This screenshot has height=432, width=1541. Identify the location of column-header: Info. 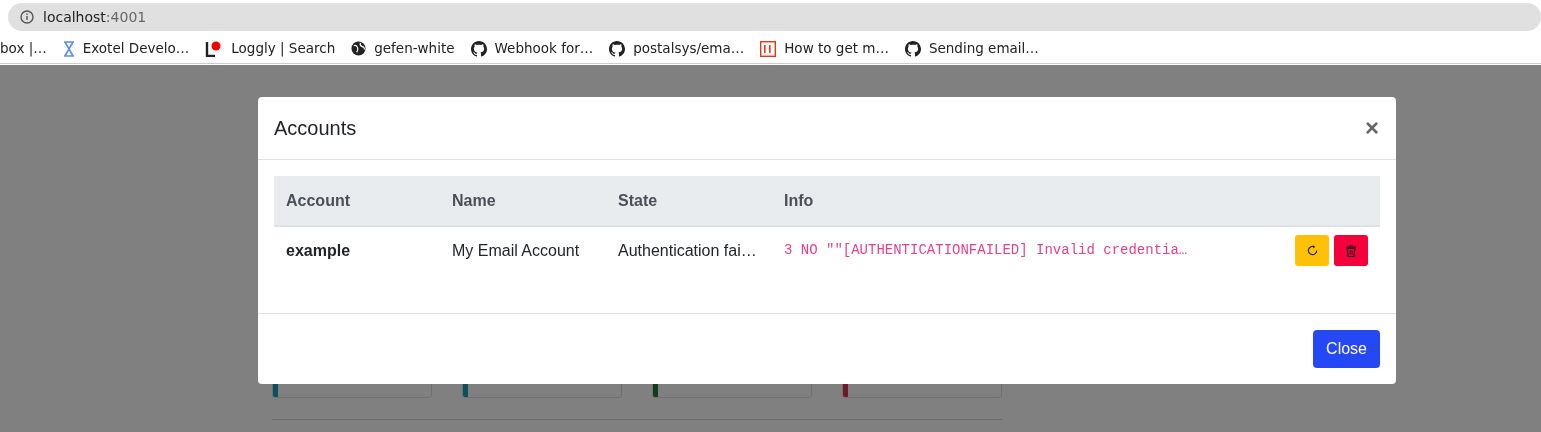
(1021, 201).